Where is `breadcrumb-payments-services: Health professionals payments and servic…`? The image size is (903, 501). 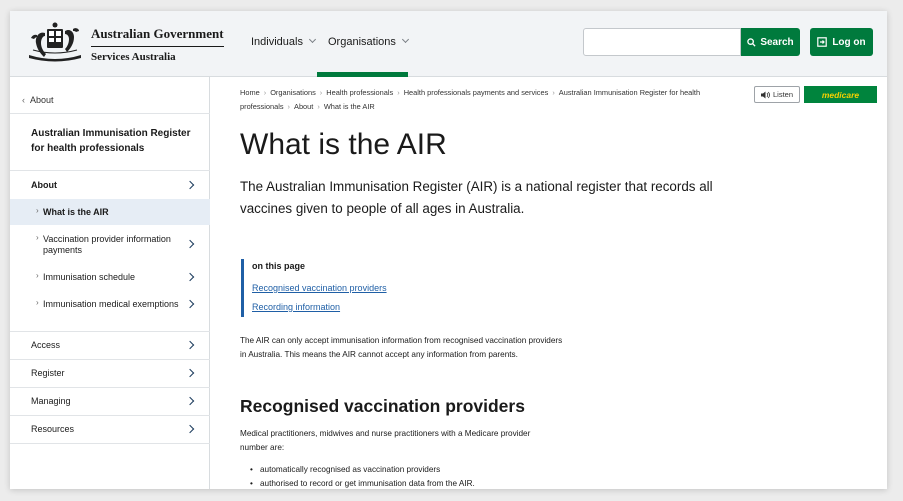
breadcrumb-payments-services: Health professionals payments and servic… is located at coordinates (476, 92).